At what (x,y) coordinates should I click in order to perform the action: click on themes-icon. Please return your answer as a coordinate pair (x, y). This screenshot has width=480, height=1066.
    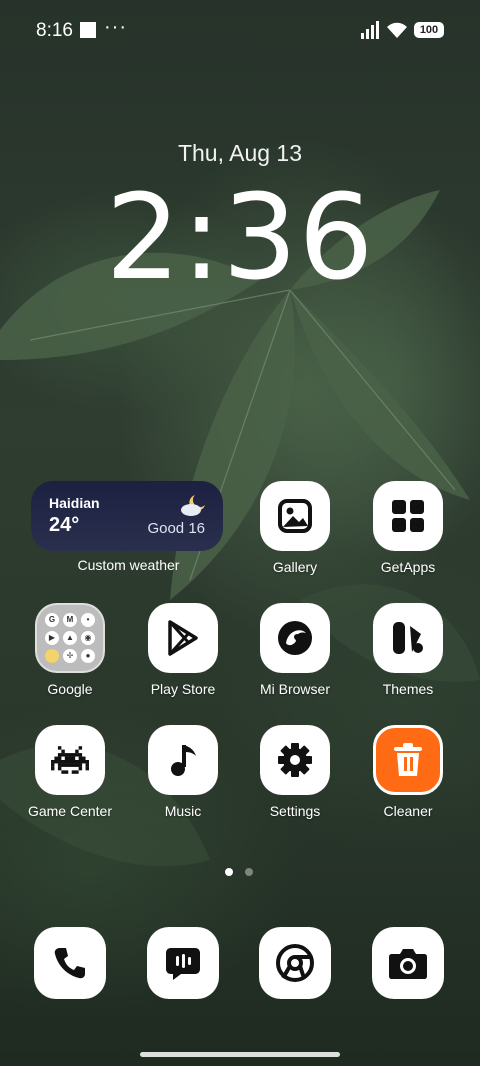
    Looking at the image, I should click on (408, 638).